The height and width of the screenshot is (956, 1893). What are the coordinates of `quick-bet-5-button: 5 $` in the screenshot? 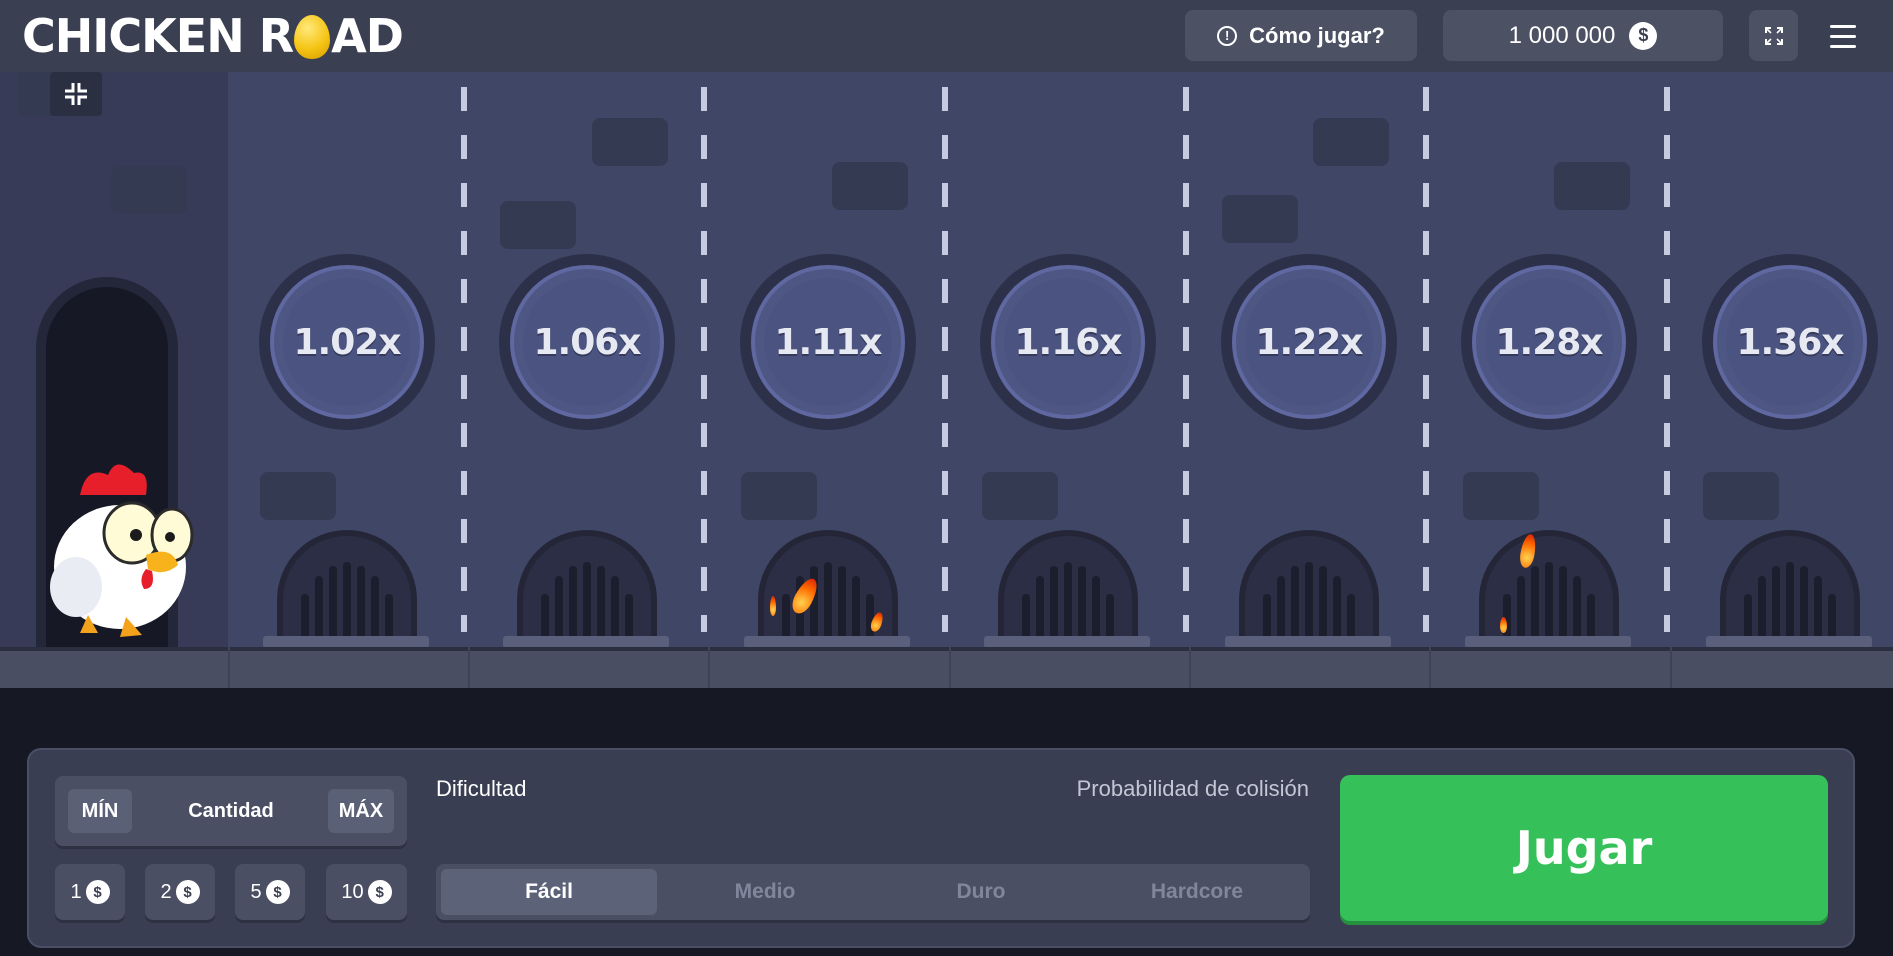 It's located at (270, 892).